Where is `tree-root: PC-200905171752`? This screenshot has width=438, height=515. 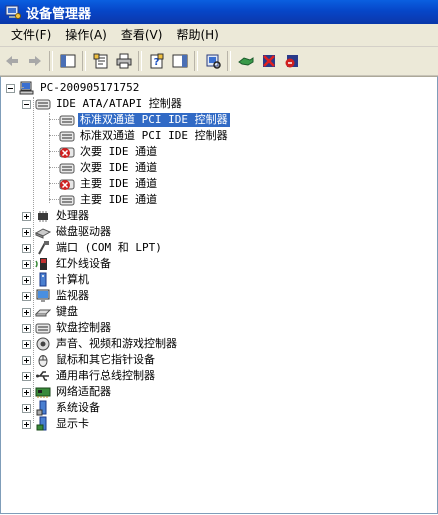 tree-root: PC-200905171752 is located at coordinates (73, 88).